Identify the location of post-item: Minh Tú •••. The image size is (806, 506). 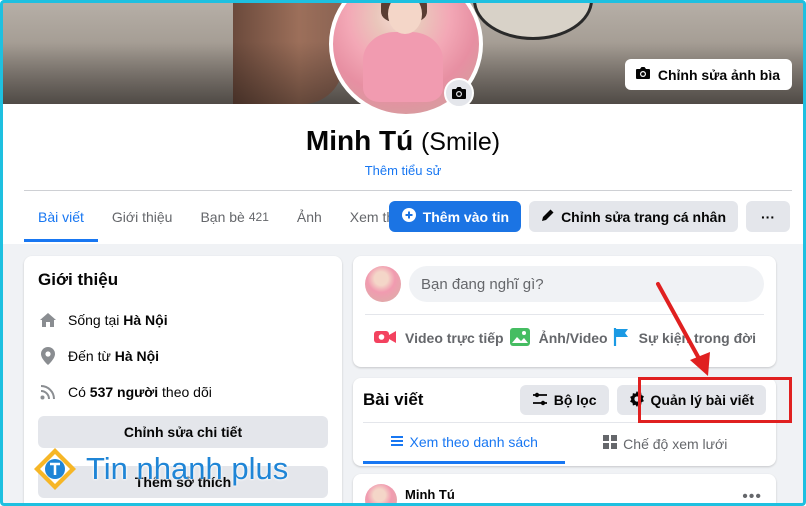
(564, 490).